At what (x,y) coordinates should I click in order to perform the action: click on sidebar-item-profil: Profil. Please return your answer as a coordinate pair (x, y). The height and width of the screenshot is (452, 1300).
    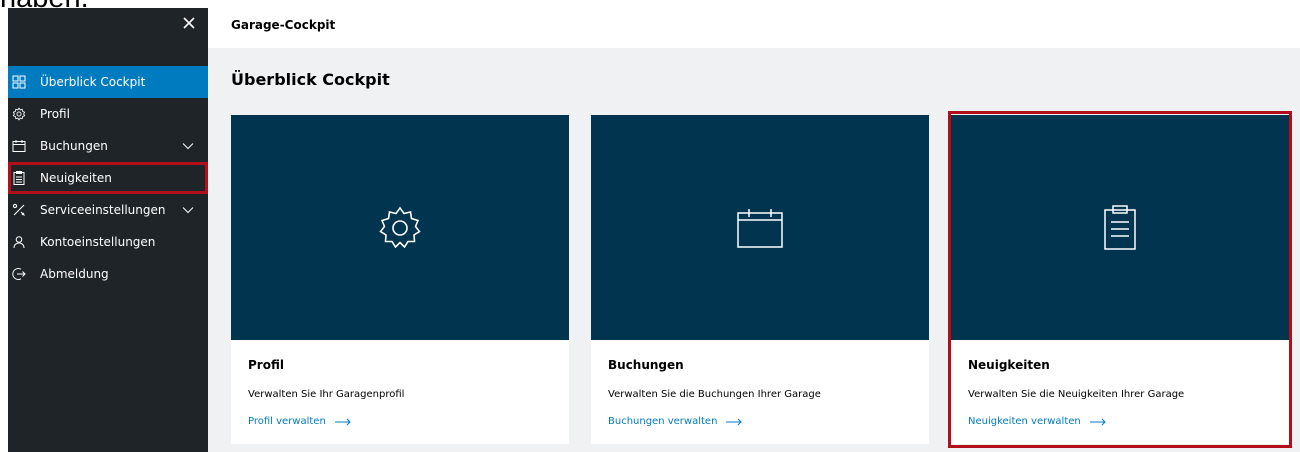
    Looking at the image, I should click on (108, 114).